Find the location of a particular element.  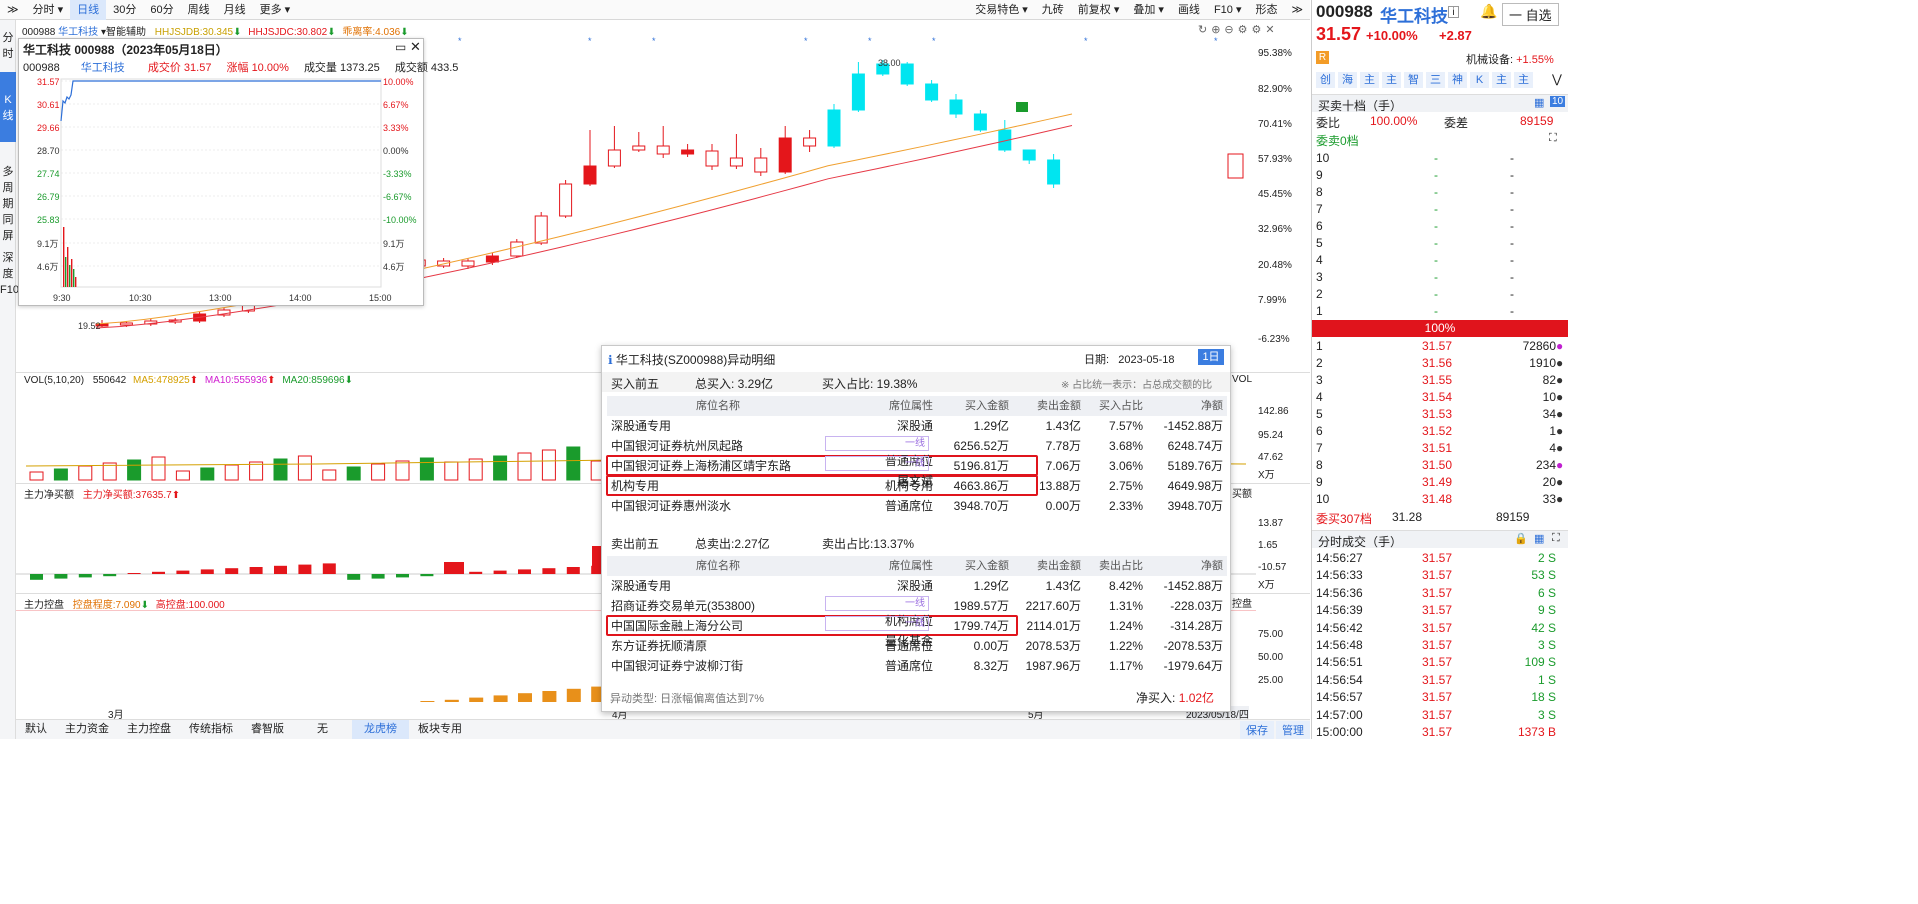

add-watchlist-button: 一 自选 is located at coordinates (1530, 14).